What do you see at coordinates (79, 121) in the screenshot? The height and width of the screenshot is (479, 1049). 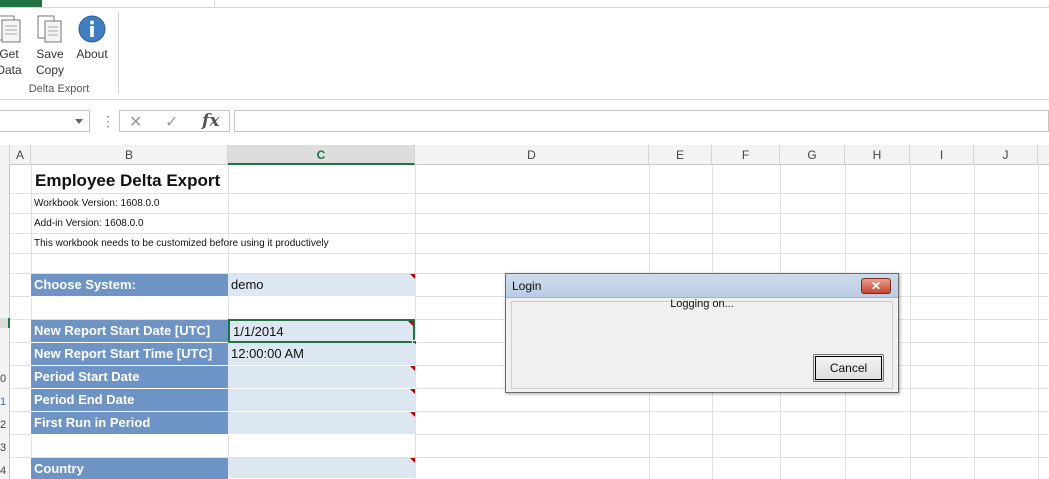 I see `chevron-down-icon` at bounding box center [79, 121].